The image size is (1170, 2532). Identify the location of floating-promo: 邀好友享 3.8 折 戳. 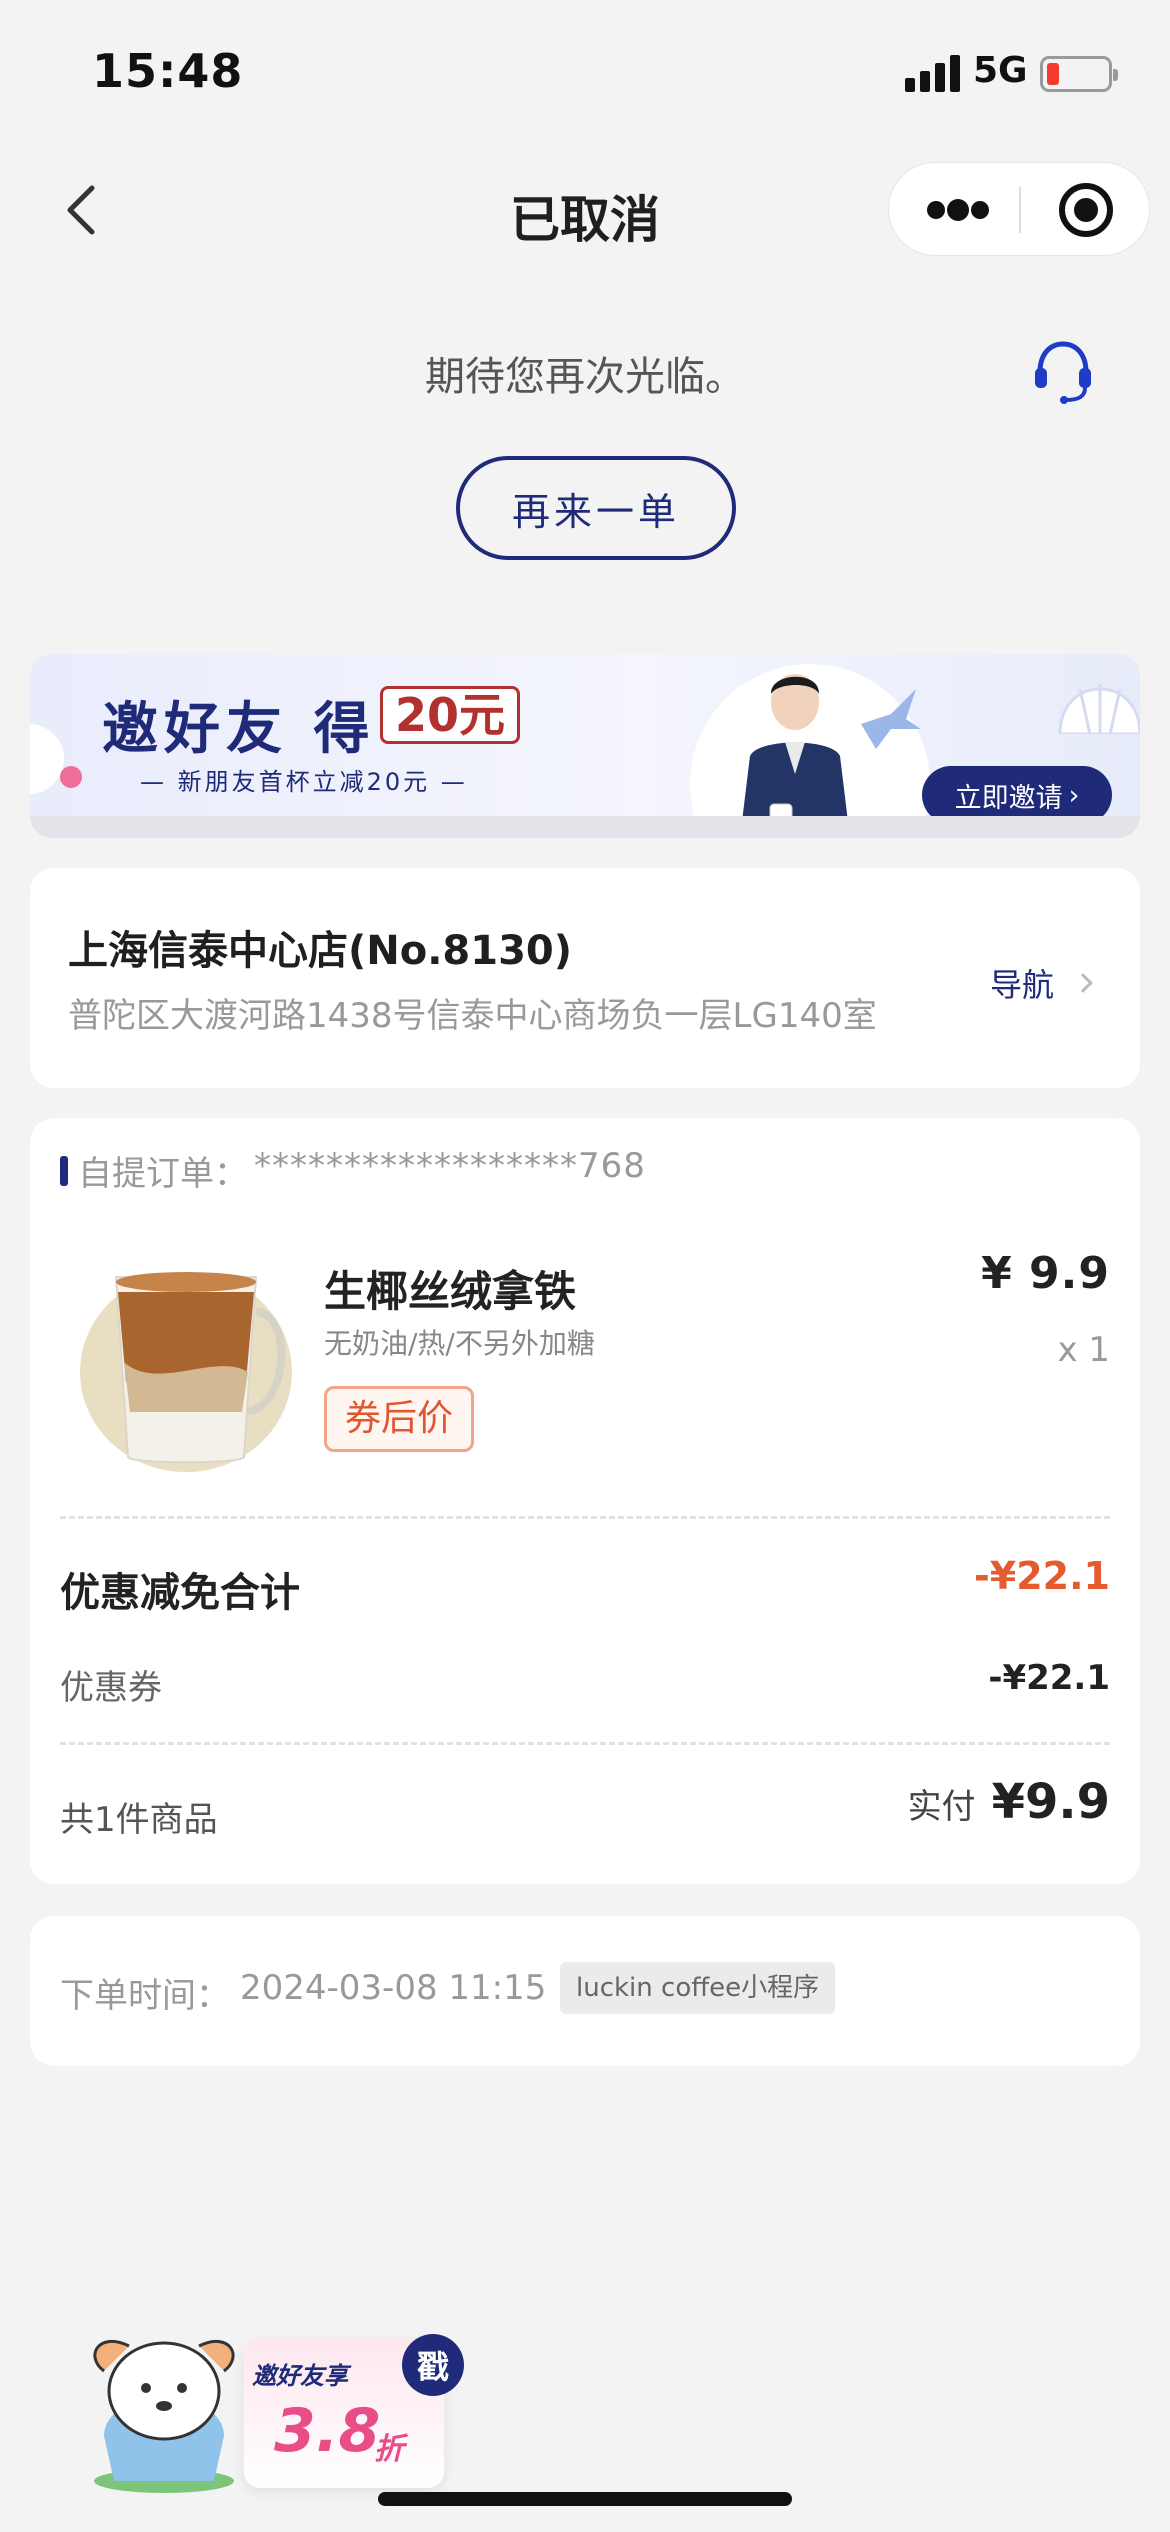
(274, 2406).